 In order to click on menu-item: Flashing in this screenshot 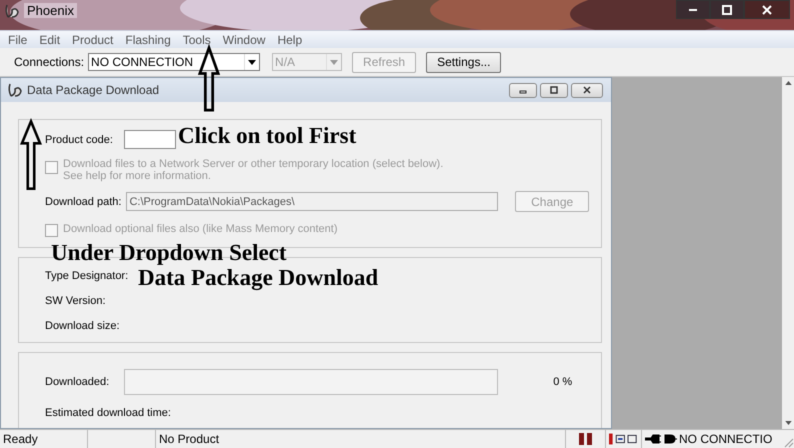, I will do `click(150, 39)`.